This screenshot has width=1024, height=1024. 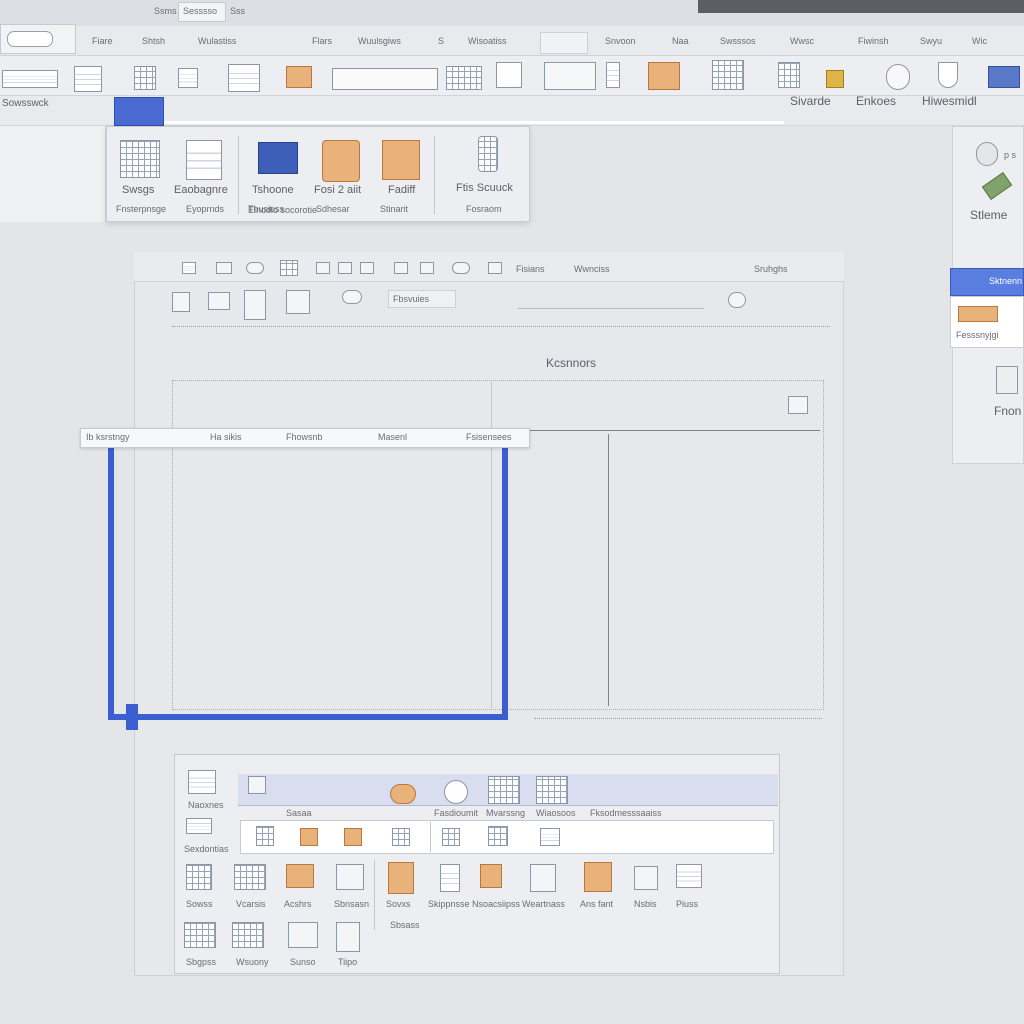 What do you see at coordinates (299, 77) in the screenshot?
I see `ribbon-shape-icon` at bounding box center [299, 77].